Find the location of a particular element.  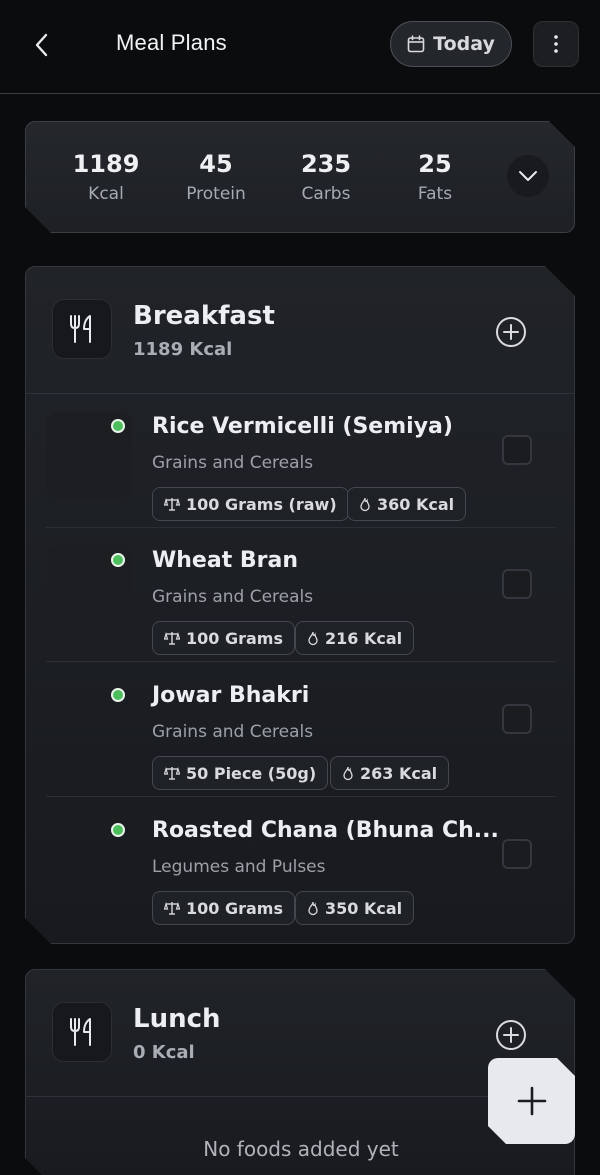

calories-chip: 263 Kcal is located at coordinates (389, 773).